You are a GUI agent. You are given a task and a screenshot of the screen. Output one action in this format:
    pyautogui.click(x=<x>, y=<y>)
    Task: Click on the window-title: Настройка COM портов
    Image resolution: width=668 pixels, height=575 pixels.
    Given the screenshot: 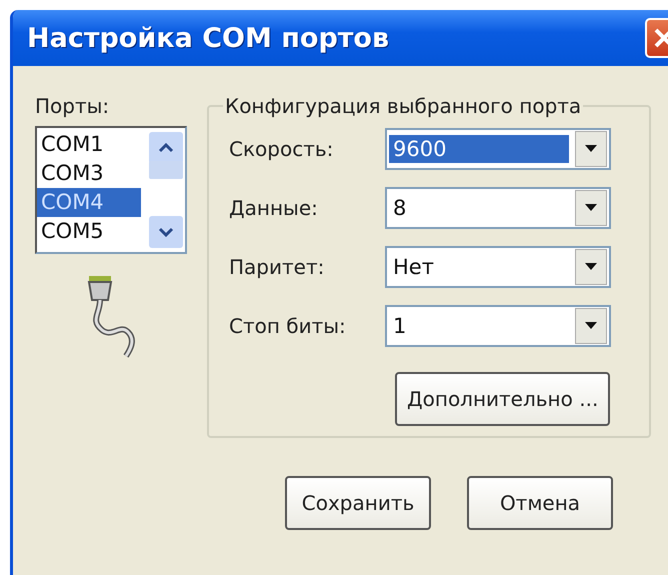 What is the action you would take?
    pyautogui.click(x=208, y=38)
    